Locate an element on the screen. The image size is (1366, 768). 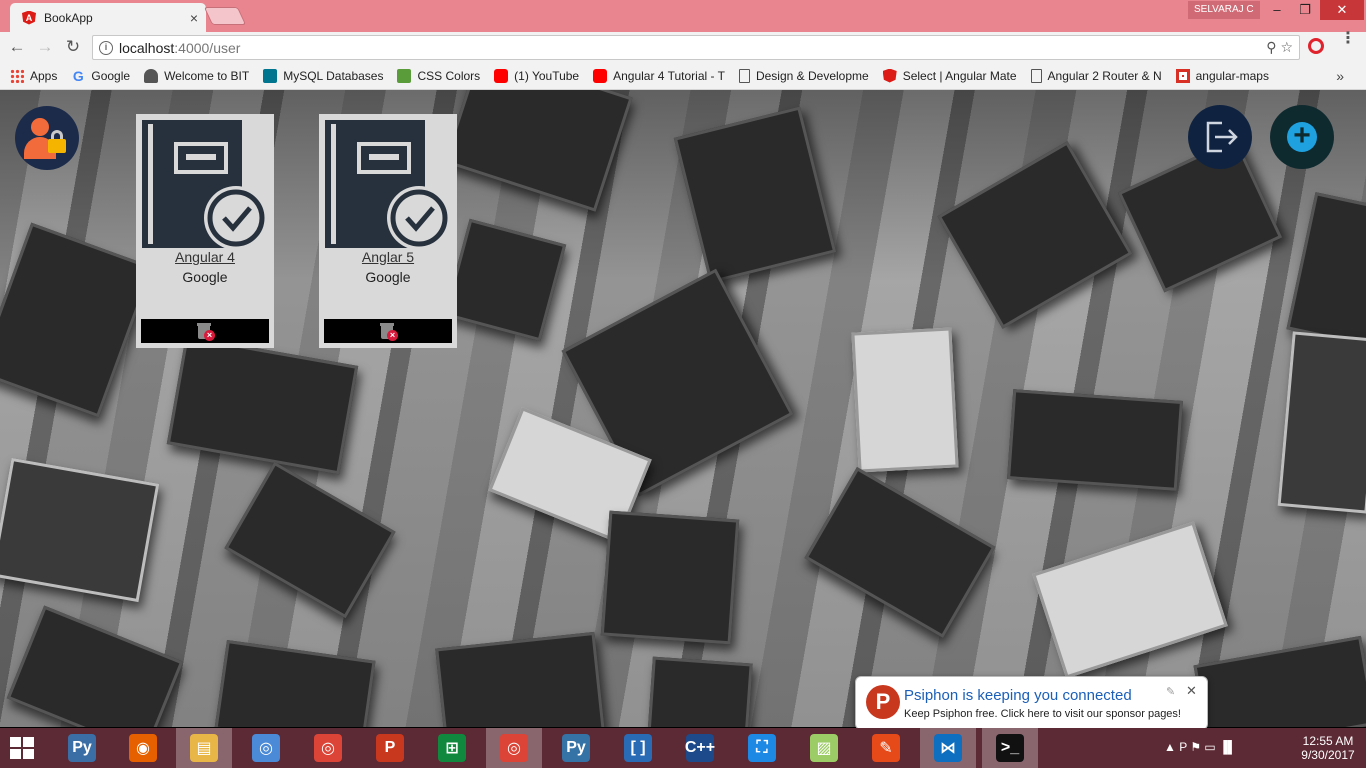
address-bar: i localhost:4000/user ⚲ ☆ is located at coordinates (696, 47).